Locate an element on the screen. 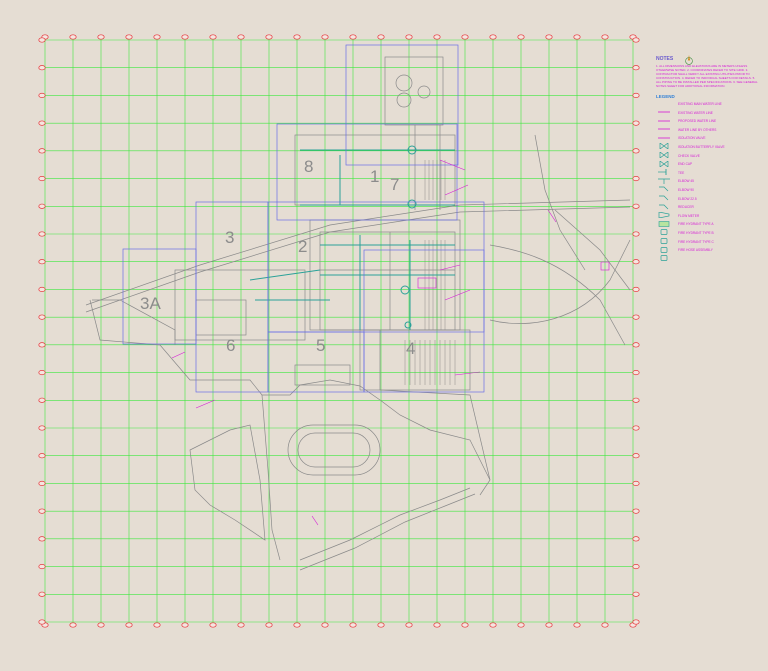  legend-item: FIRE HOSE ASSEMBLY is located at coordinates (708, 254).